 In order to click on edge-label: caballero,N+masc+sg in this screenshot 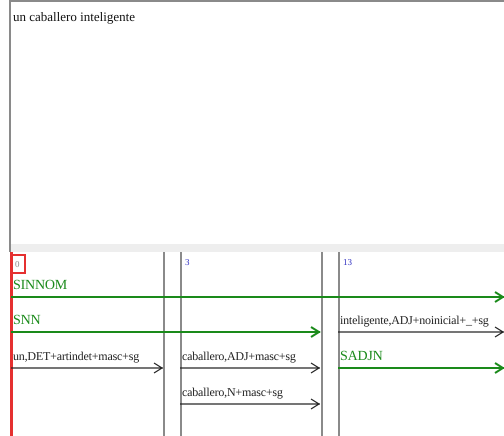, I will do `click(232, 392)`.